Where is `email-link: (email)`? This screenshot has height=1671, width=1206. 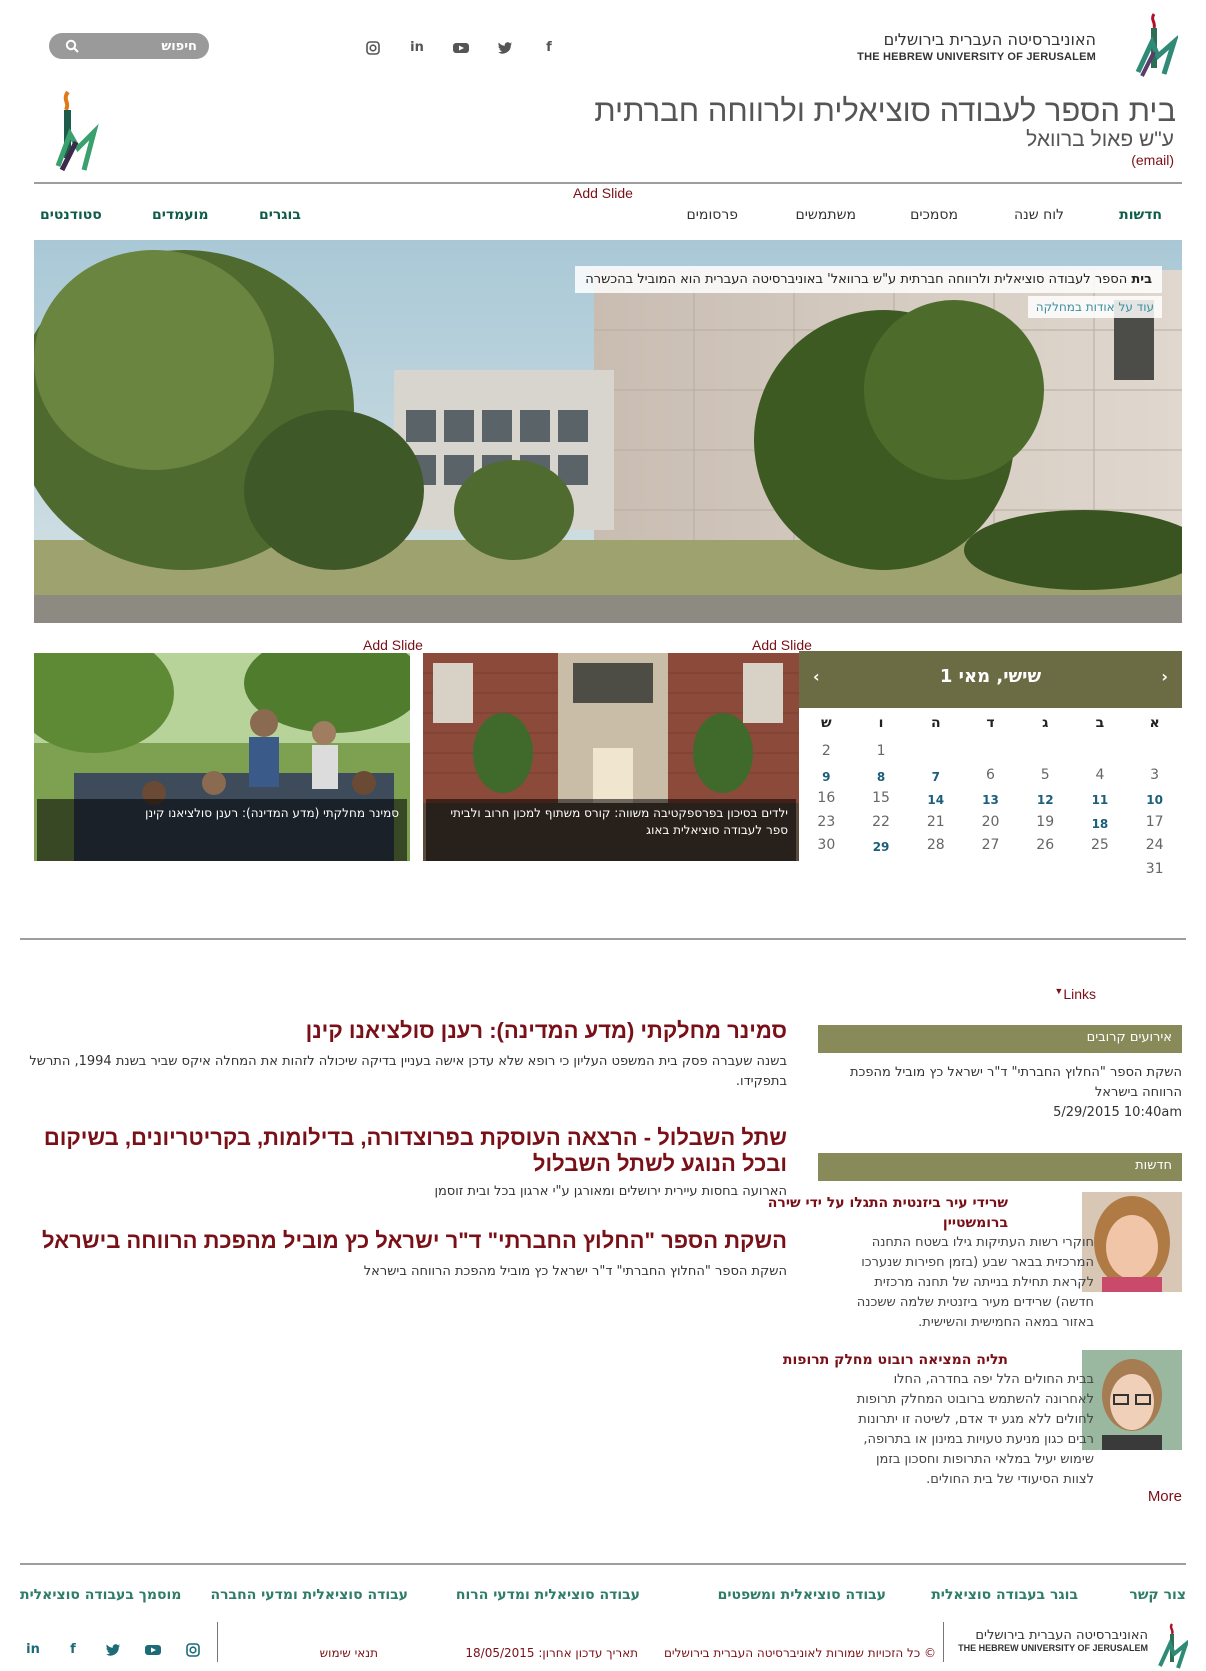 email-link: (email) is located at coordinates (1152, 160).